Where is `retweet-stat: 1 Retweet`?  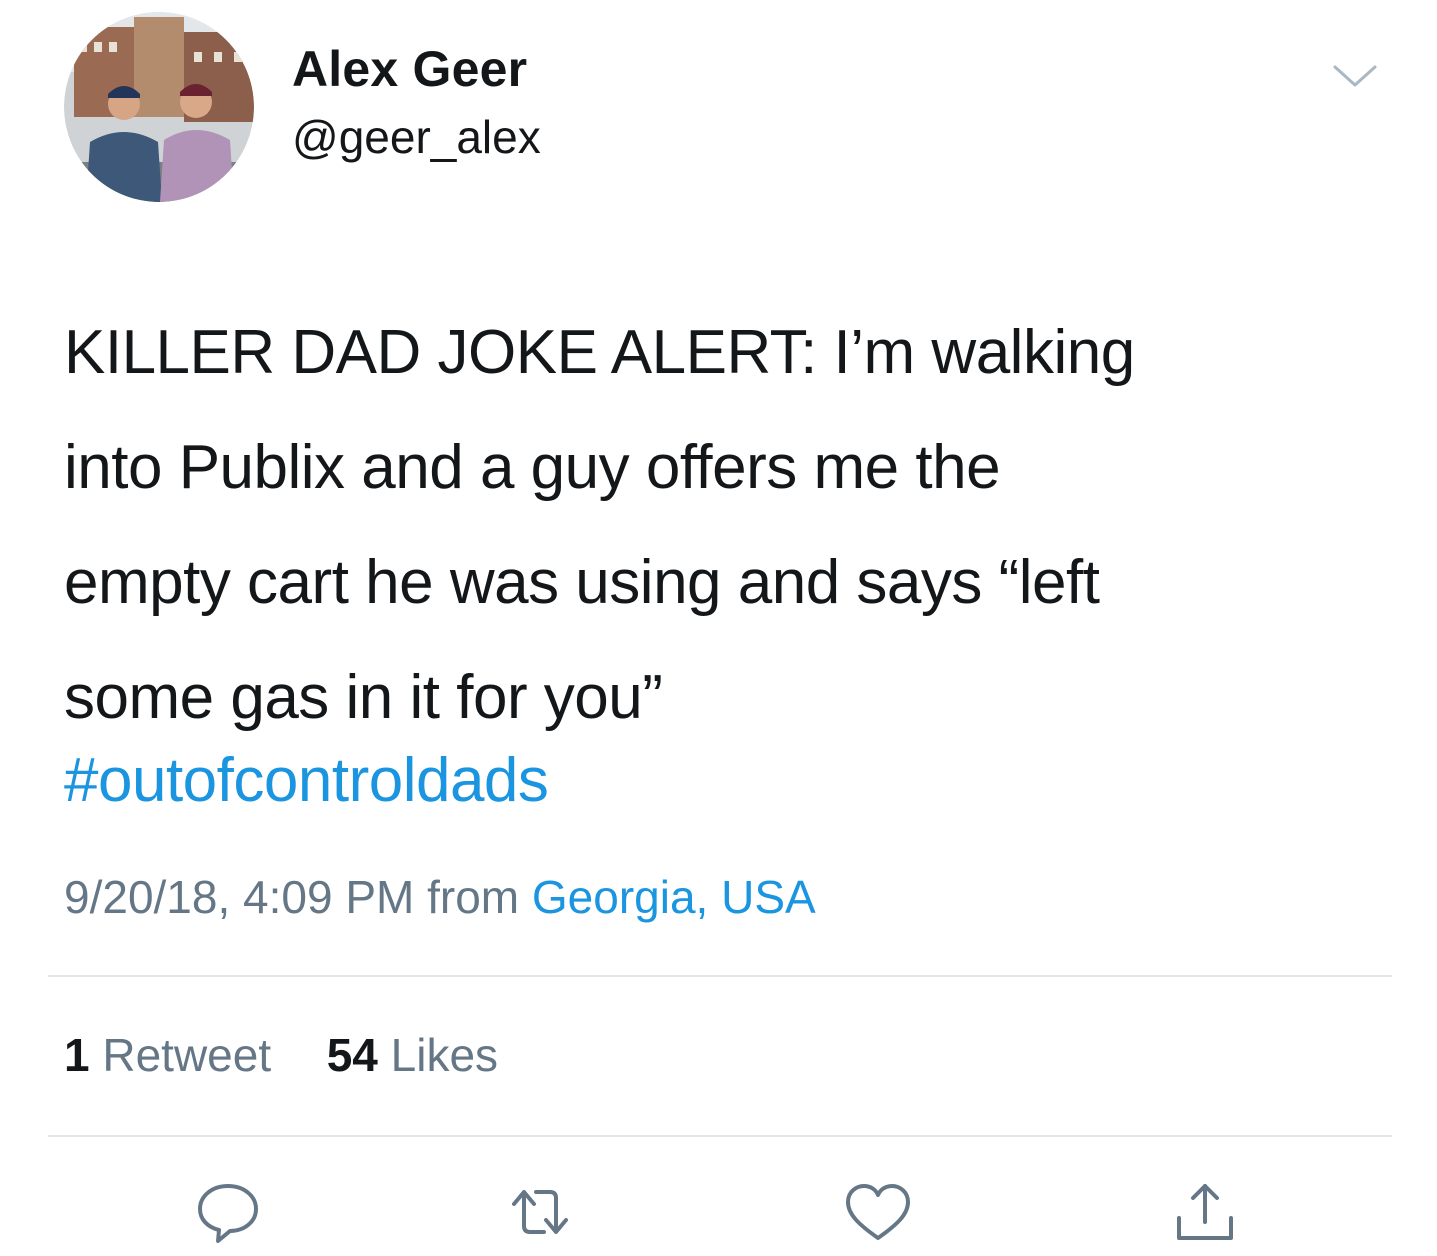
retweet-stat: 1 Retweet is located at coordinates (174, 1055).